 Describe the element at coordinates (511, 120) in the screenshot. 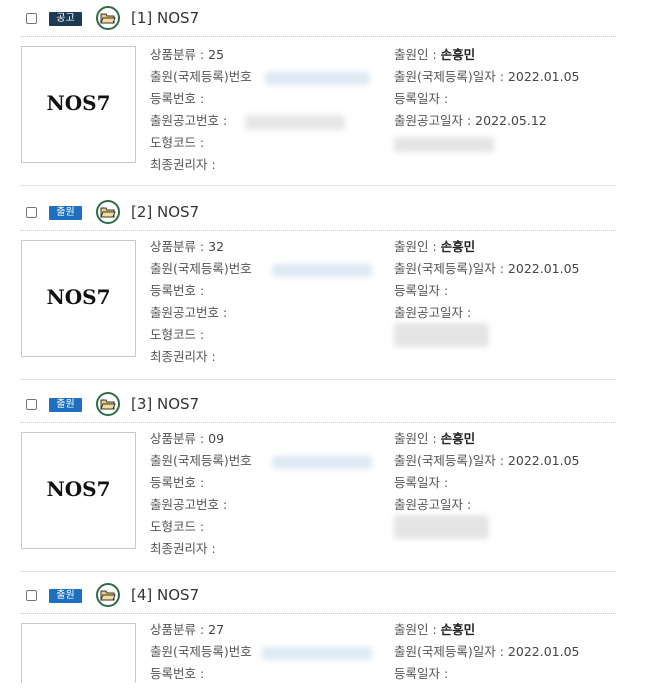

I see `pub-date-value: 2022.05.12` at that location.